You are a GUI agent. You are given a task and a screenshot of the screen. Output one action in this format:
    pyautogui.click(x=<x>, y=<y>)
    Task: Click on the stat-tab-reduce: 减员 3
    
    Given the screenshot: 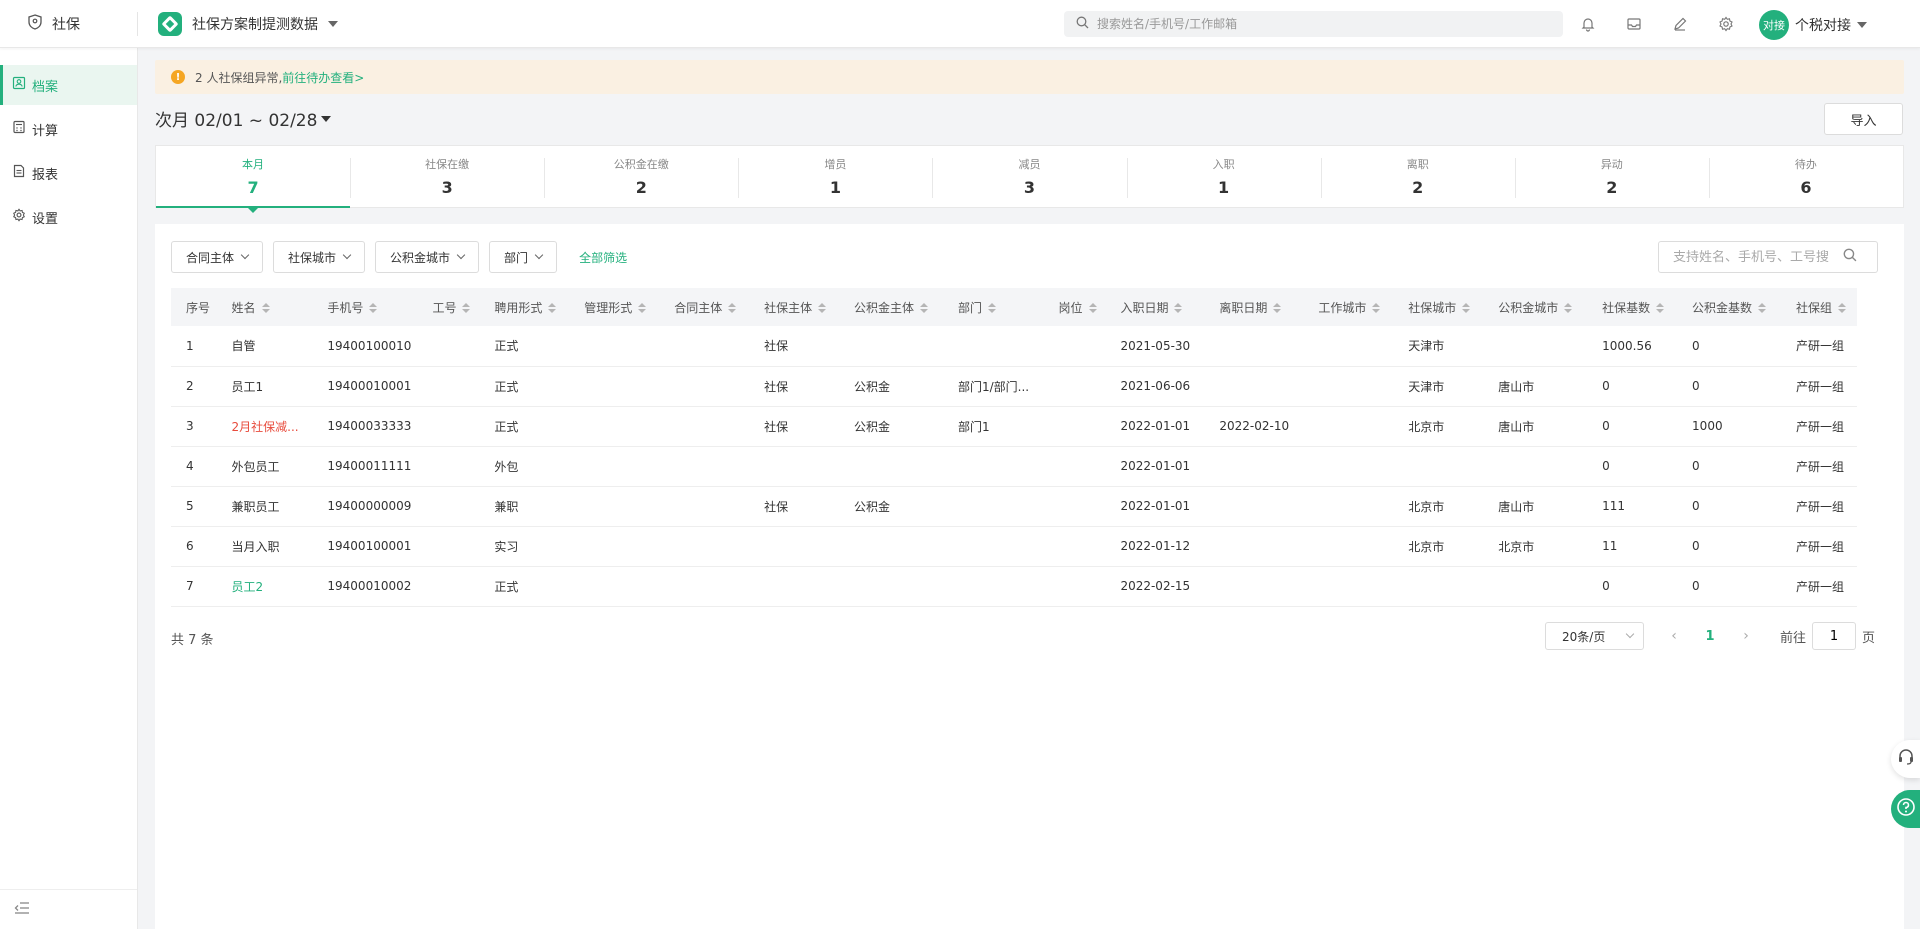 What is the action you would take?
    pyautogui.click(x=1029, y=176)
    